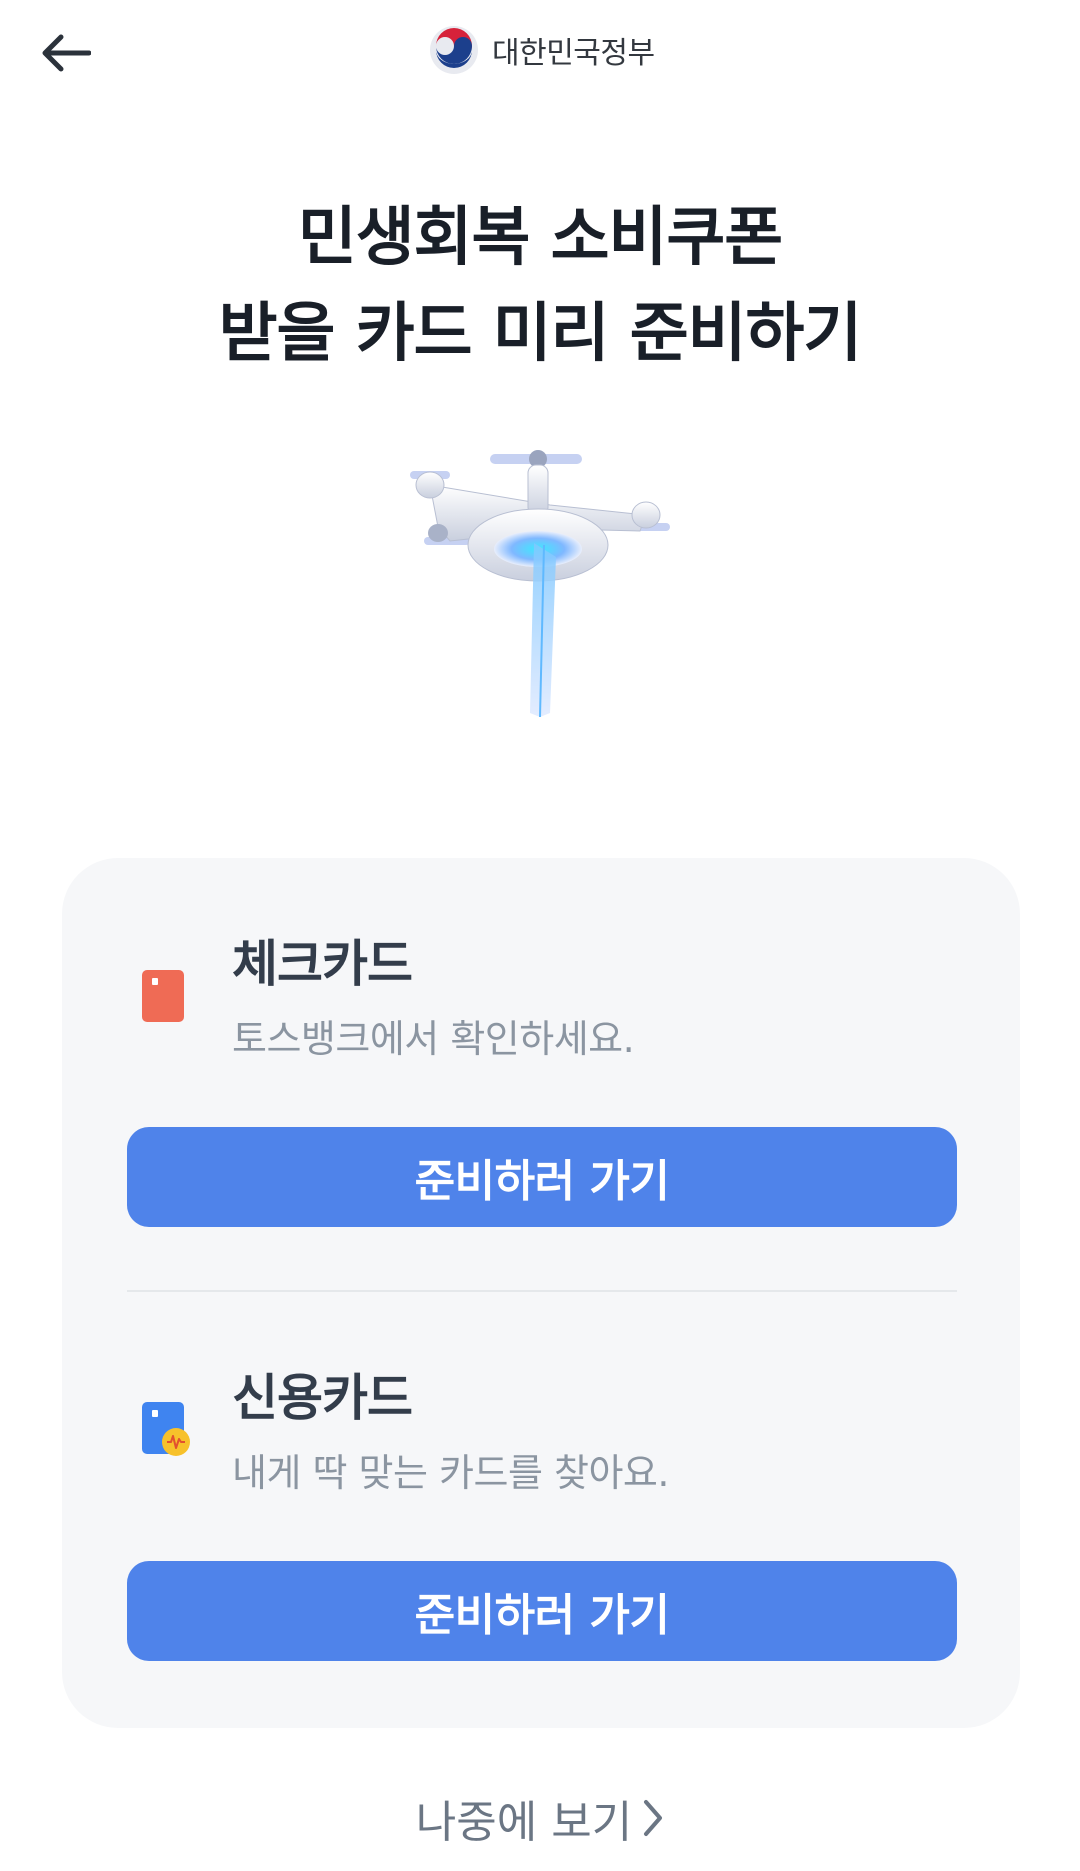 This screenshot has width=1080, height=1871. I want to click on back-button, so click(65, 53).